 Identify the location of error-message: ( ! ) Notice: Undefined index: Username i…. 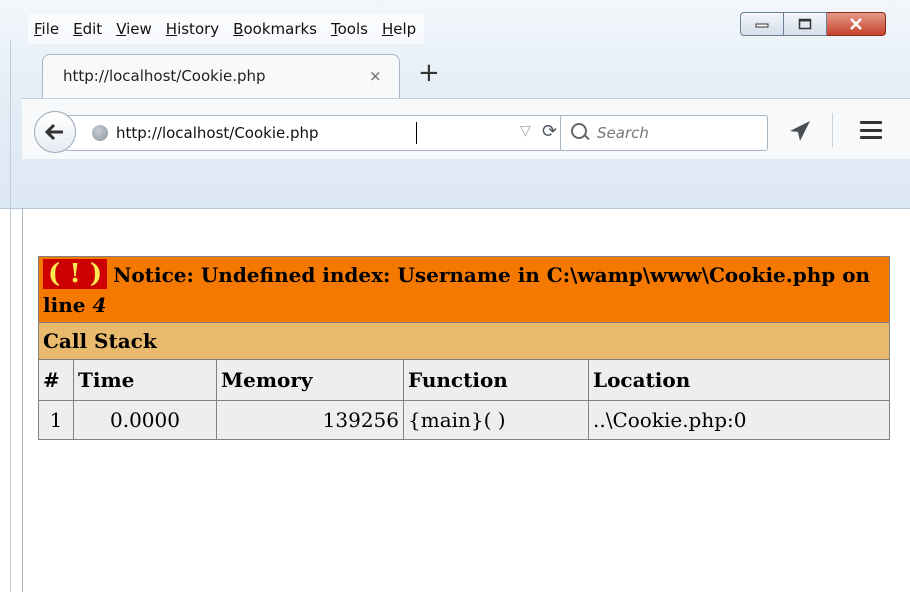
(464, 289).